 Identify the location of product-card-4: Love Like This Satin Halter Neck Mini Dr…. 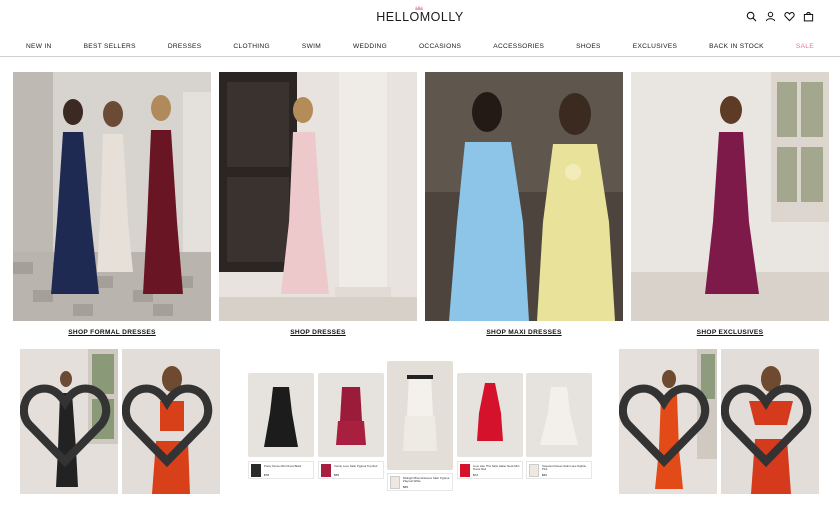
(490, 426).